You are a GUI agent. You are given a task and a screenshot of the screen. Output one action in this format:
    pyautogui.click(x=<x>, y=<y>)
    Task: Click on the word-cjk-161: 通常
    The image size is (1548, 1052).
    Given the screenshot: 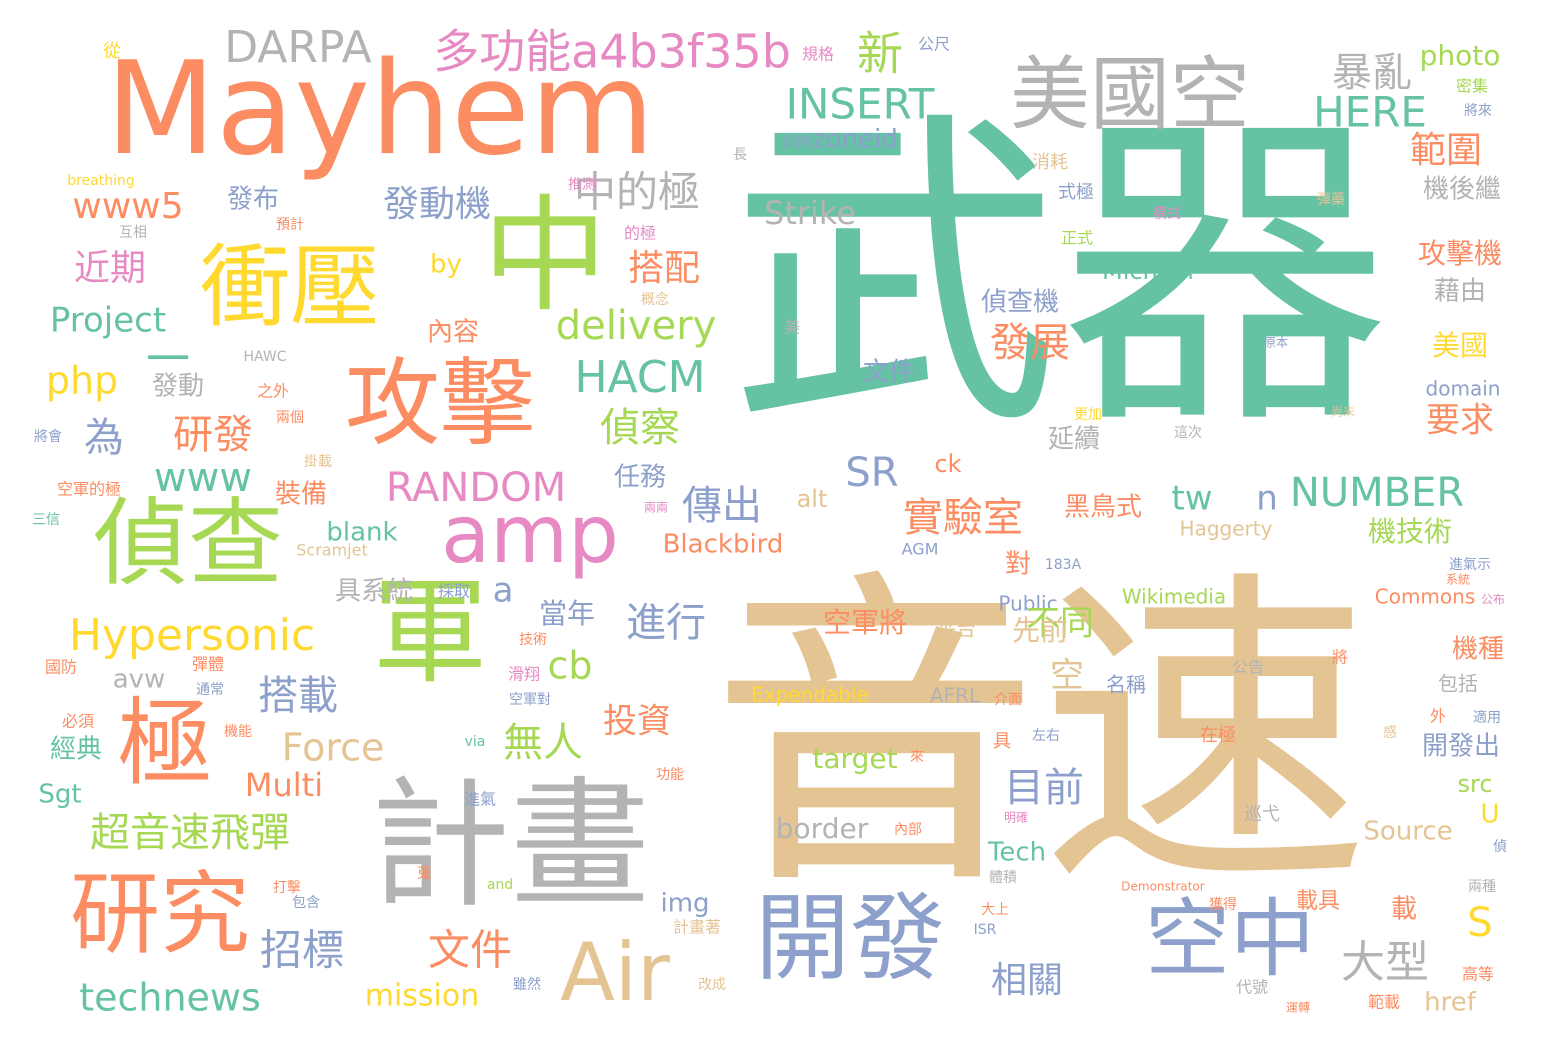 What is the action you would take?
    pyautogui.click(x=210, y=690)
    